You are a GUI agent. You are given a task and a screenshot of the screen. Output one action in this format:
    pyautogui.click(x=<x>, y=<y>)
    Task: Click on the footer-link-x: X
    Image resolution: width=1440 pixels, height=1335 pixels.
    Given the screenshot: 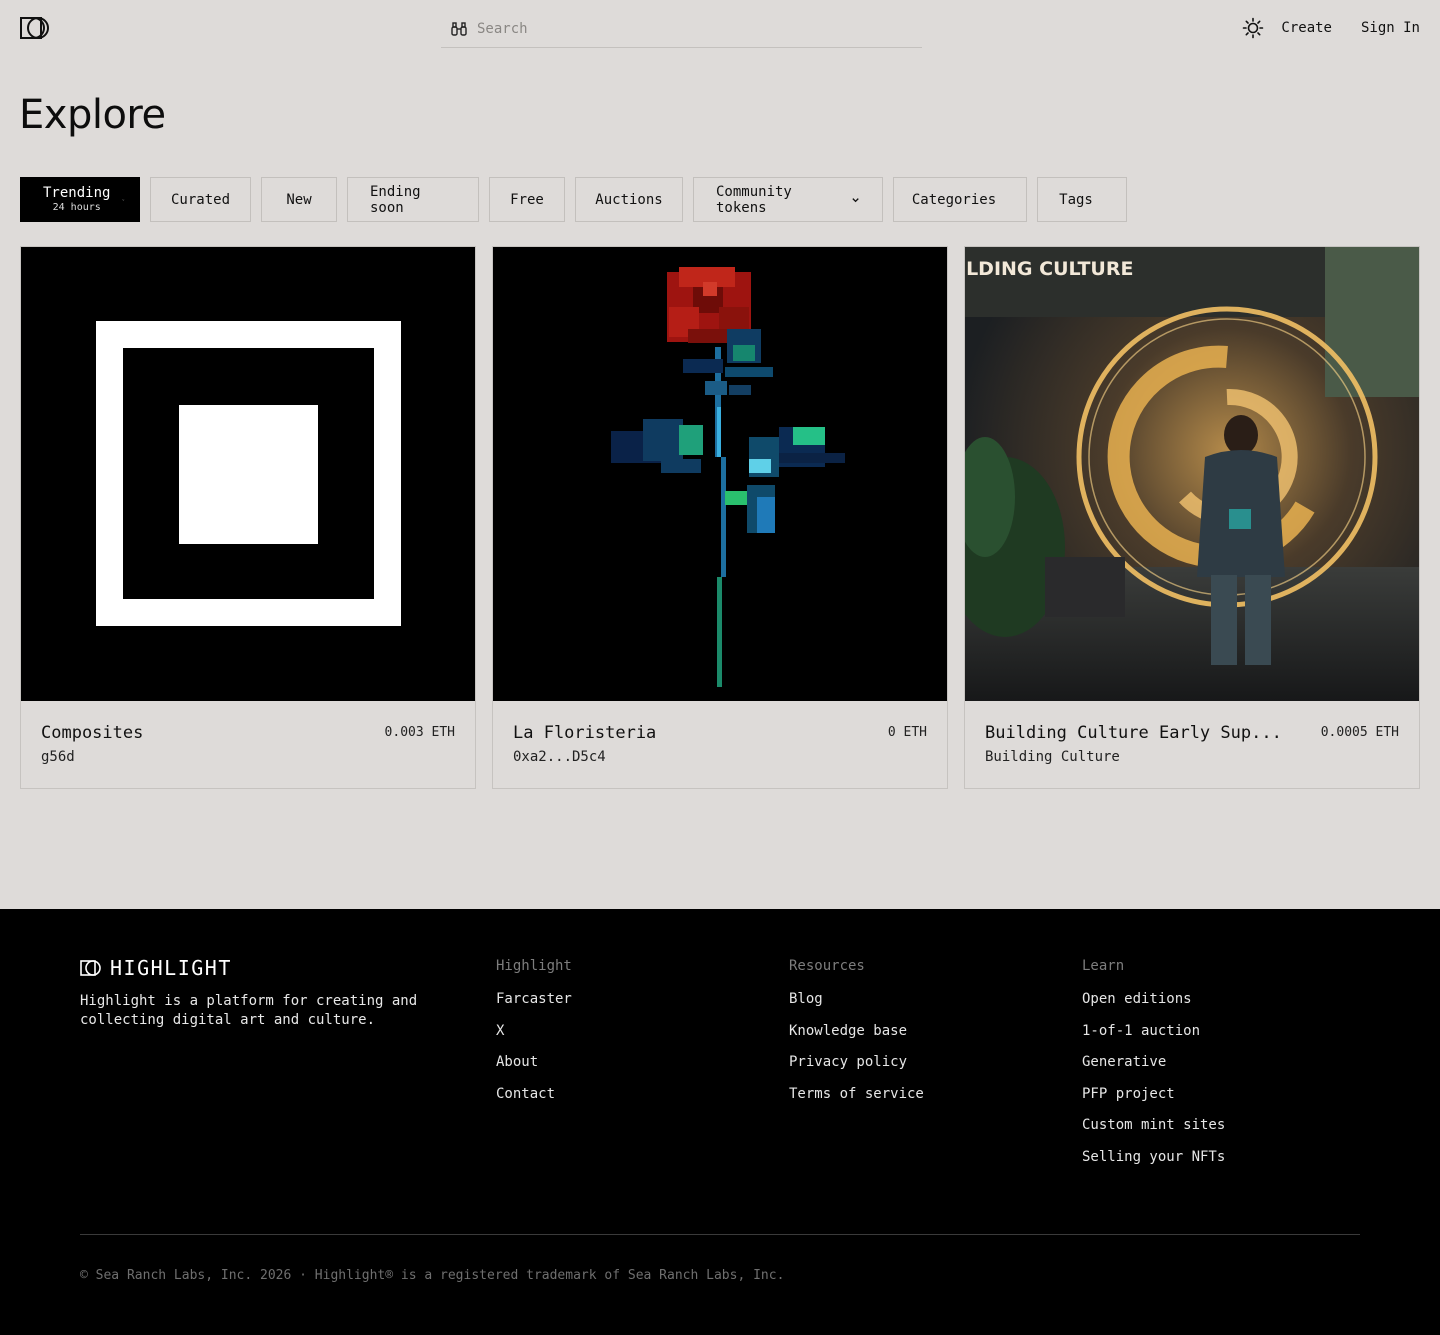 What is the action you would take?
    pyautogui.click(x=534, y=1039)
    